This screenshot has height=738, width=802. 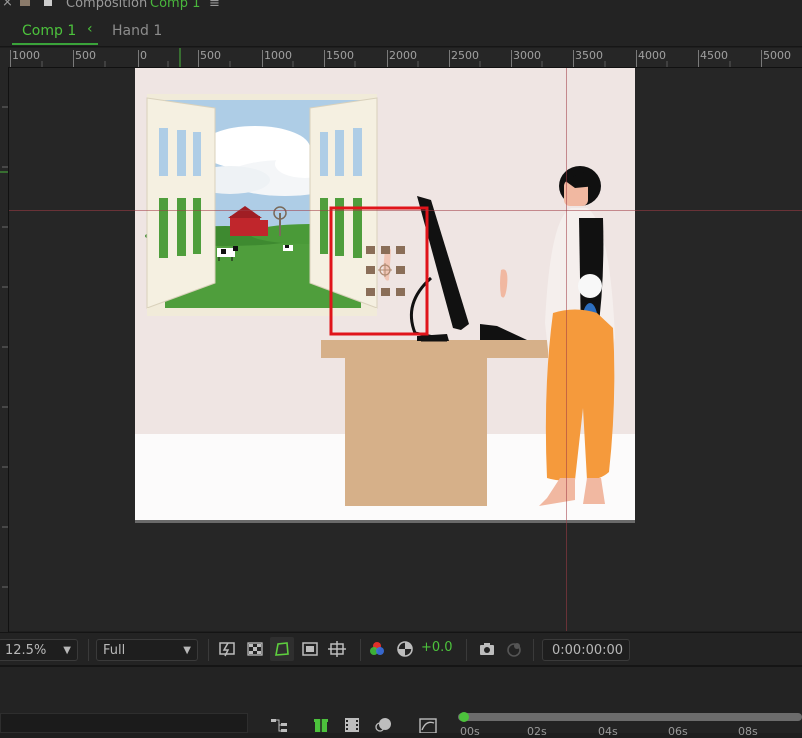 What do you see at coordinates (114, 650) in the screenshot?
I see `resolution-value: Full` at bounding box center [114, 650].